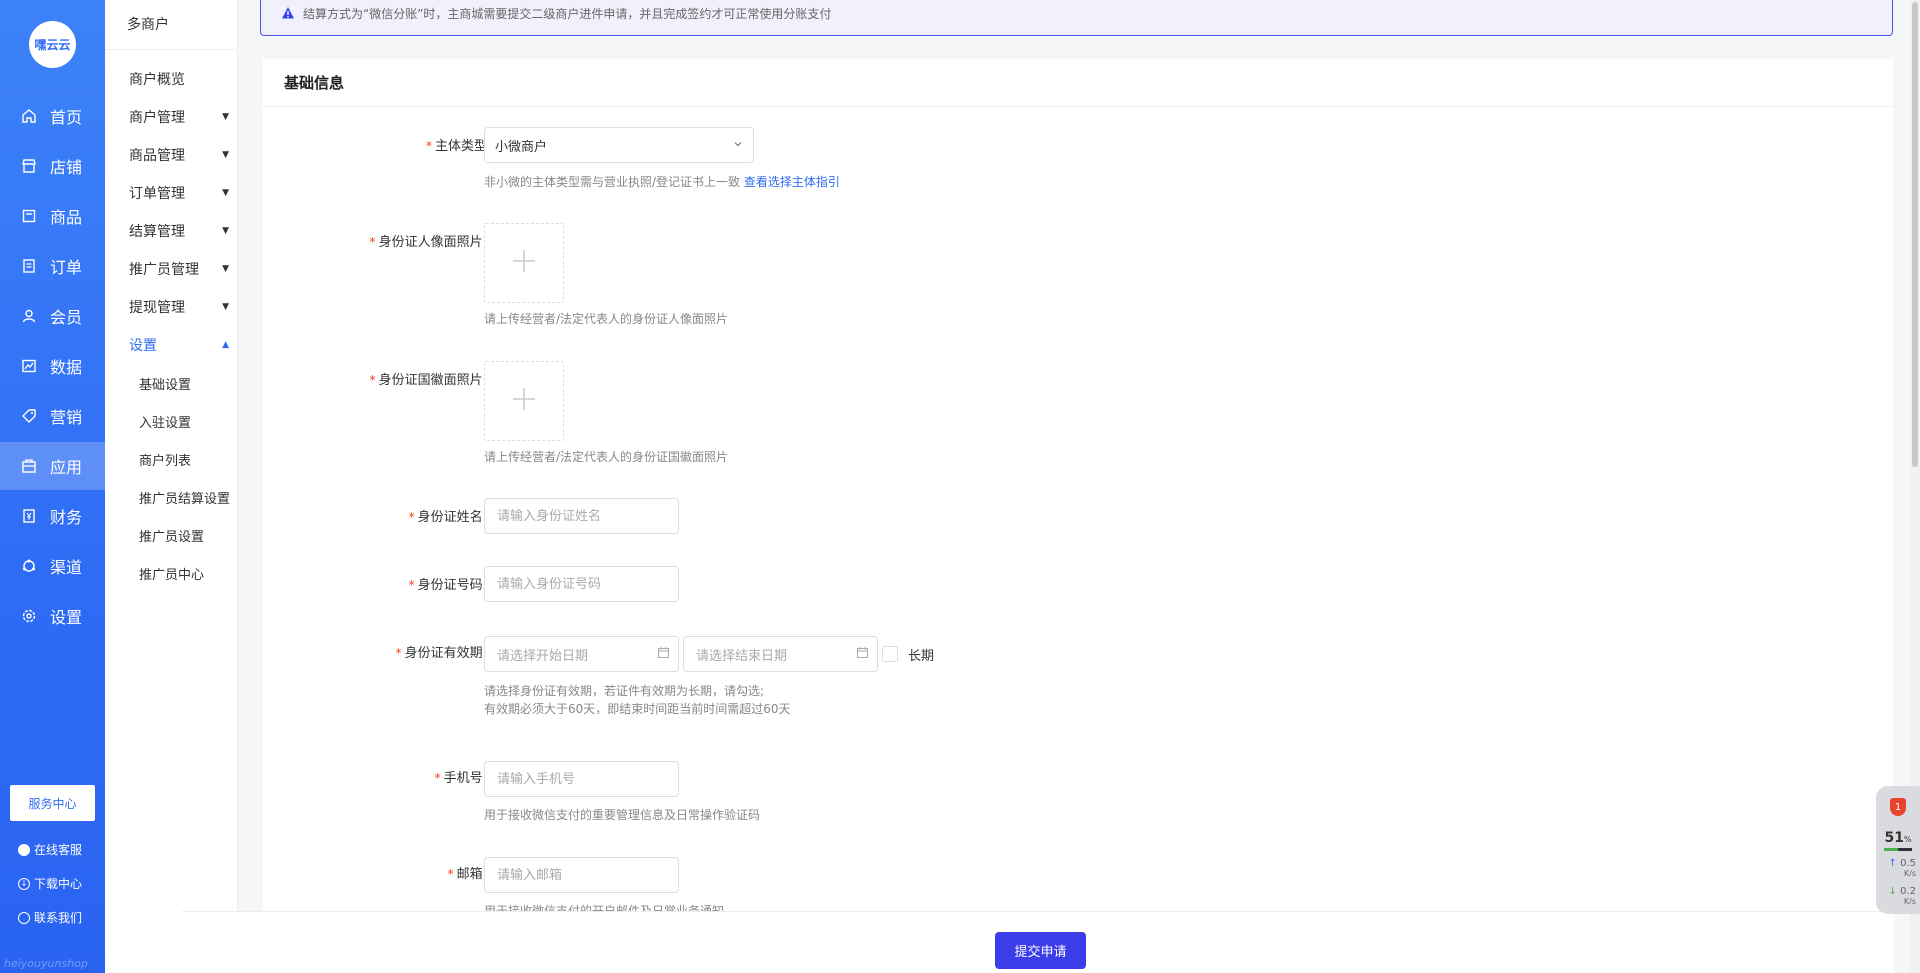 The height and width of the screenshot is (973, 1920). I want to click on phone-hint: 用于接收微信支付的重要管理信息及日常操作验证码, so click(622, 815).